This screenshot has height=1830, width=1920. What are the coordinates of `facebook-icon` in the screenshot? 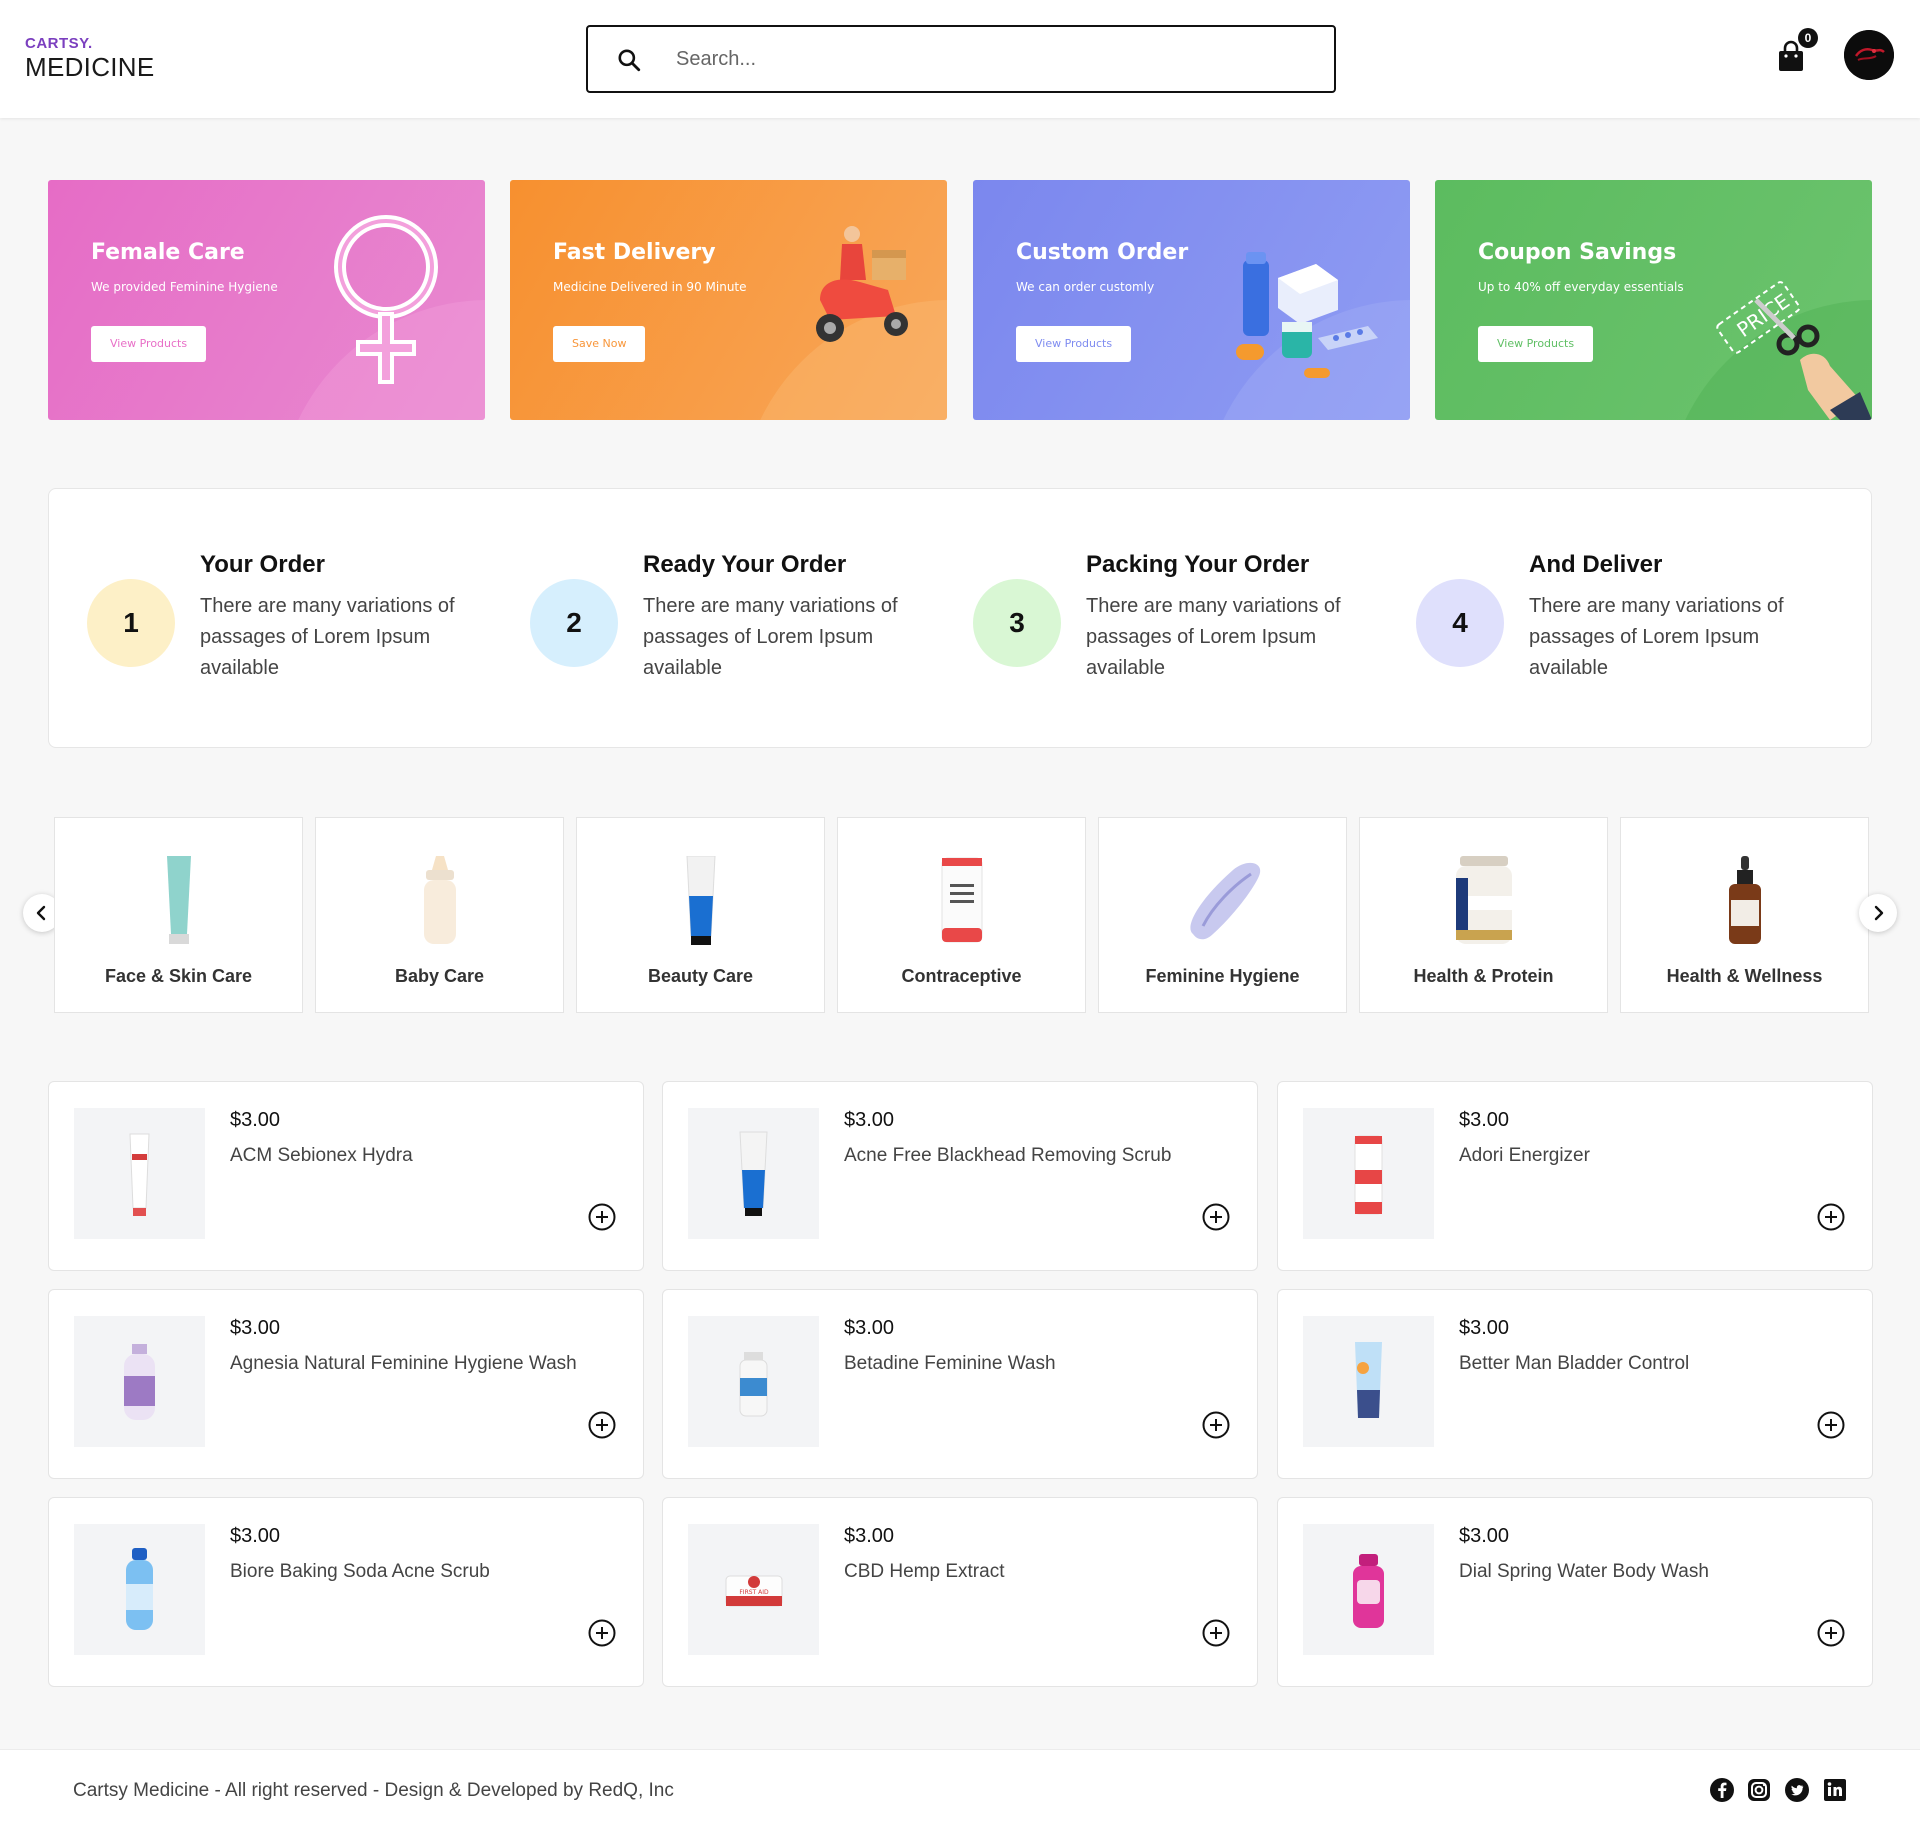 It's located at (1722, 1790).